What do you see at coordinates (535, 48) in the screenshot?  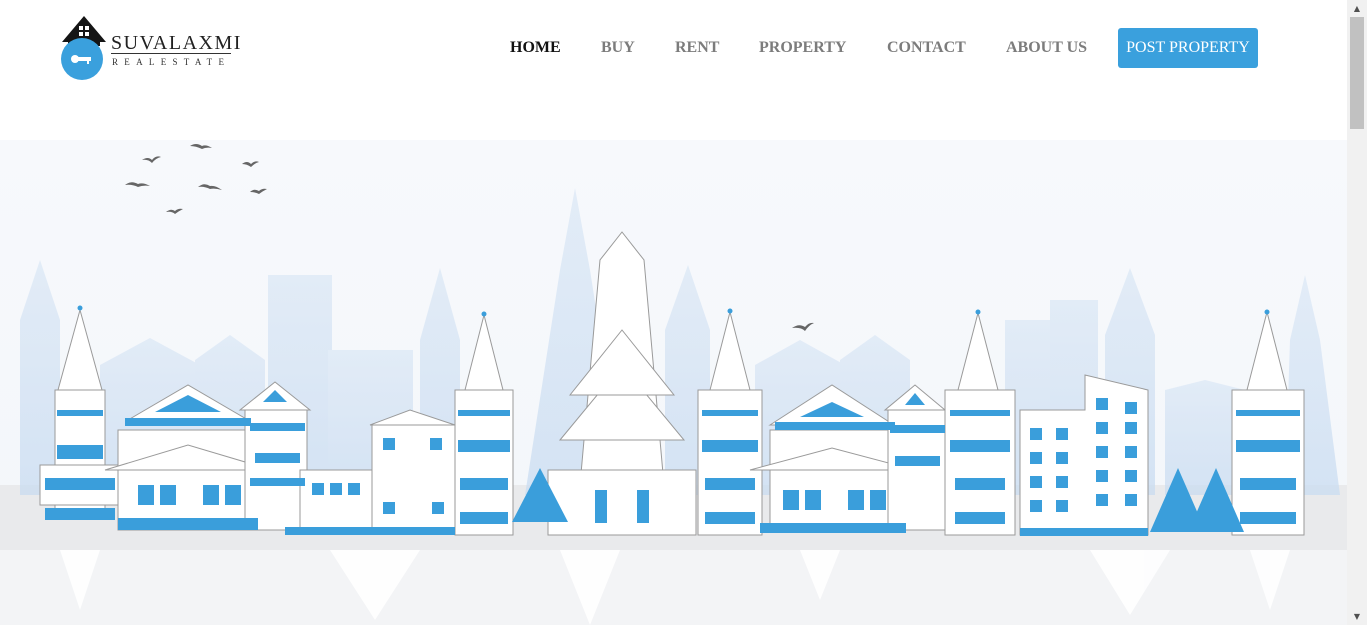 I see `nav-home: HOME` at bounding box center [535, 48].